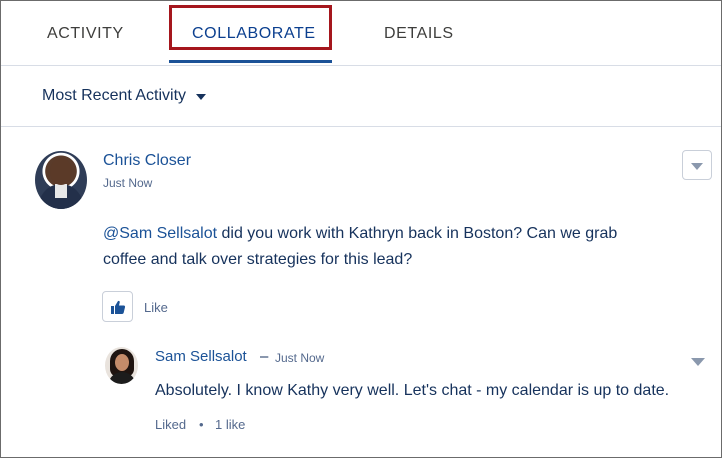  I want to click on post-menu-button, so click(697, 165).